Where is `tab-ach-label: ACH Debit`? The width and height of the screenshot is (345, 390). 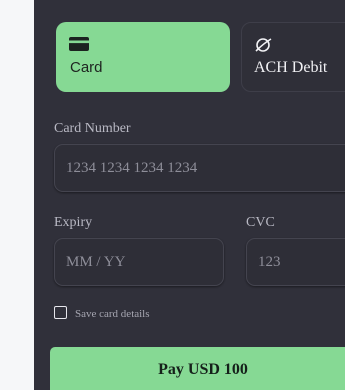 tab-ach-label: ACH Debit is located at coordinates (291, 67).